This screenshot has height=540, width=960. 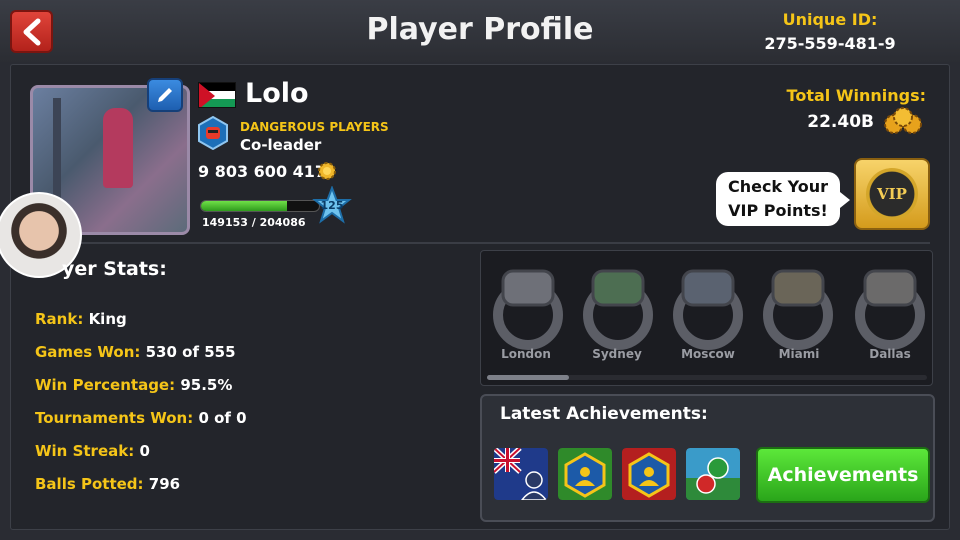 What do you see at coordinates (164, 484) in the screenshot?
I see `stat-value: 796` at bounding box center [164, 484].